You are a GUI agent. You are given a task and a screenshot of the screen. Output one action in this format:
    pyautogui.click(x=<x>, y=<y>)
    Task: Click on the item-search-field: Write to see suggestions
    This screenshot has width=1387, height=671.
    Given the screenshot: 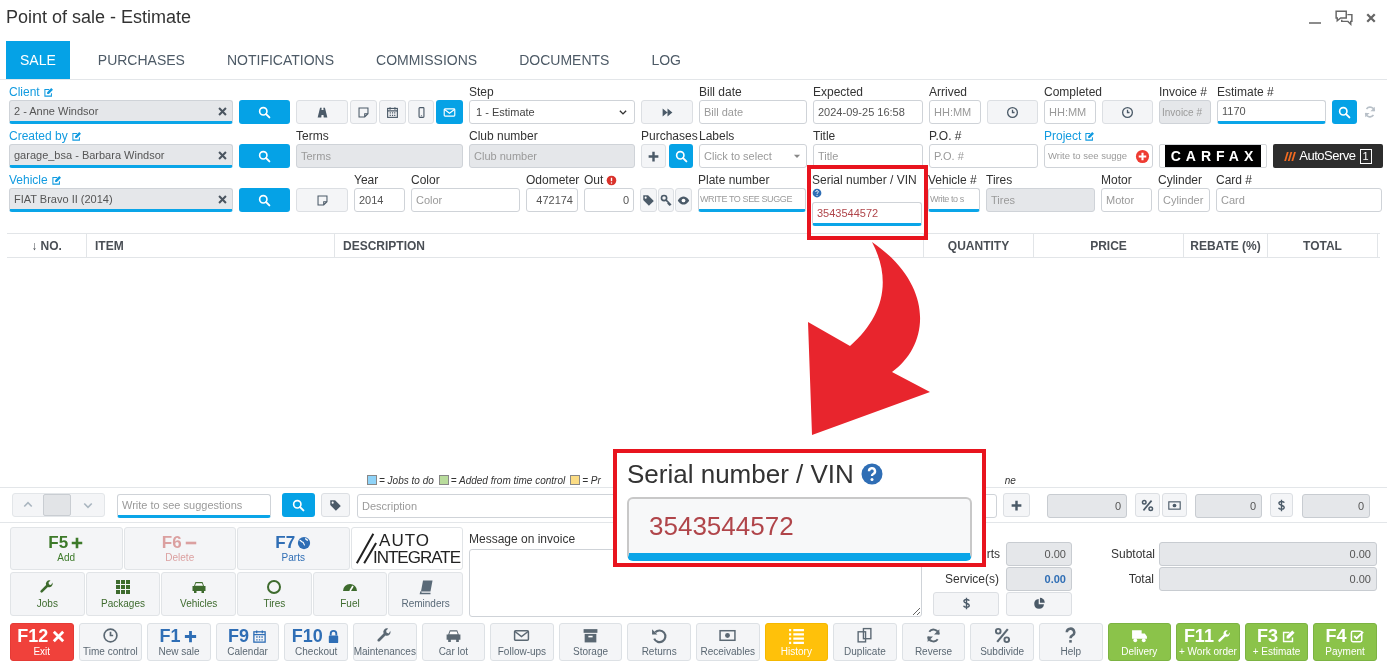 What is the action you would take?
    pyautogui.click(x=194, y=506)
    